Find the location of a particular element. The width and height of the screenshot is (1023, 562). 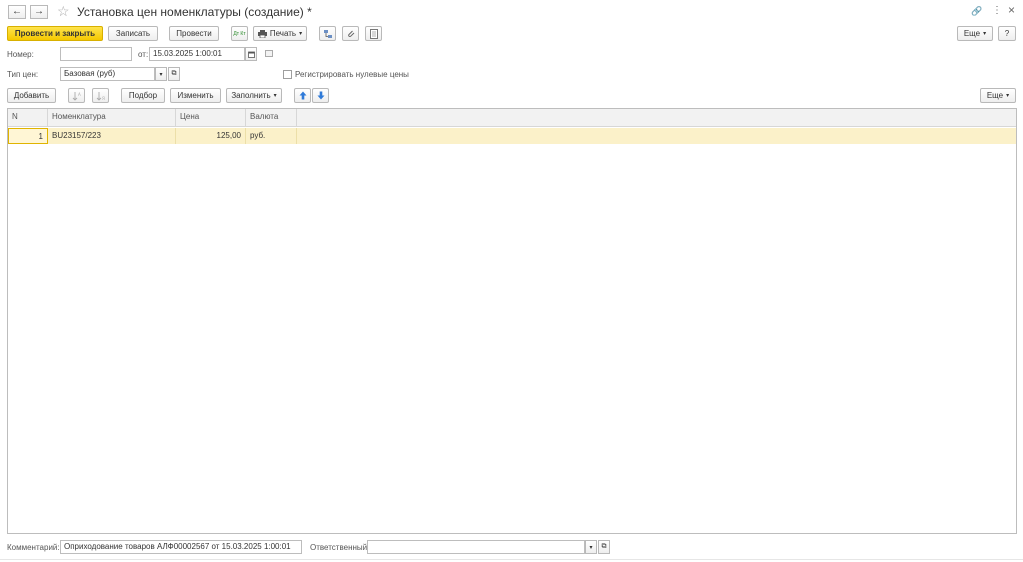

arrow-up-icon-shape is located at coordinates (302, 95).